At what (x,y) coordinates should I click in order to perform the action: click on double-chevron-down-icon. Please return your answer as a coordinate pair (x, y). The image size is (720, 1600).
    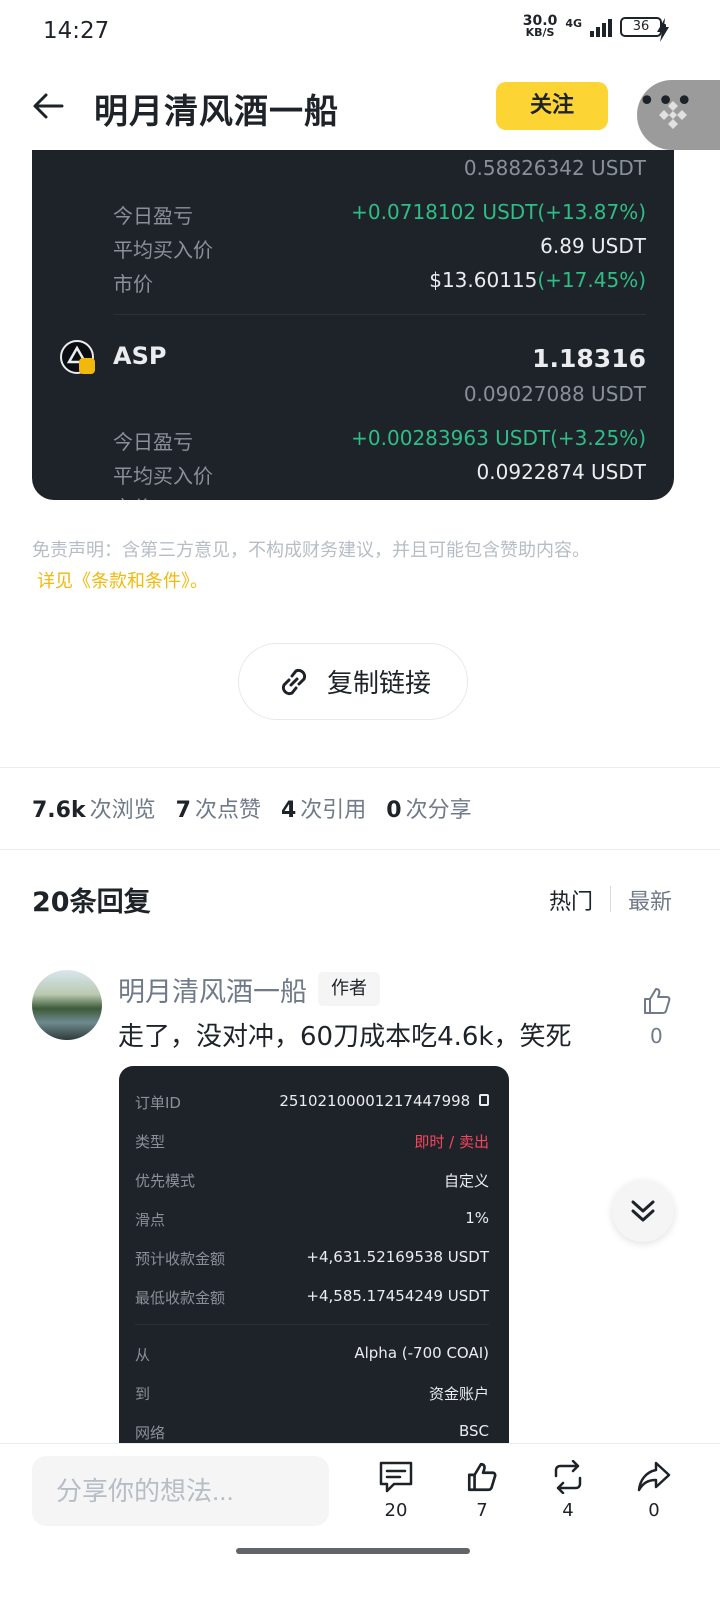
    Looking at the image, I should click on (643, 1211).